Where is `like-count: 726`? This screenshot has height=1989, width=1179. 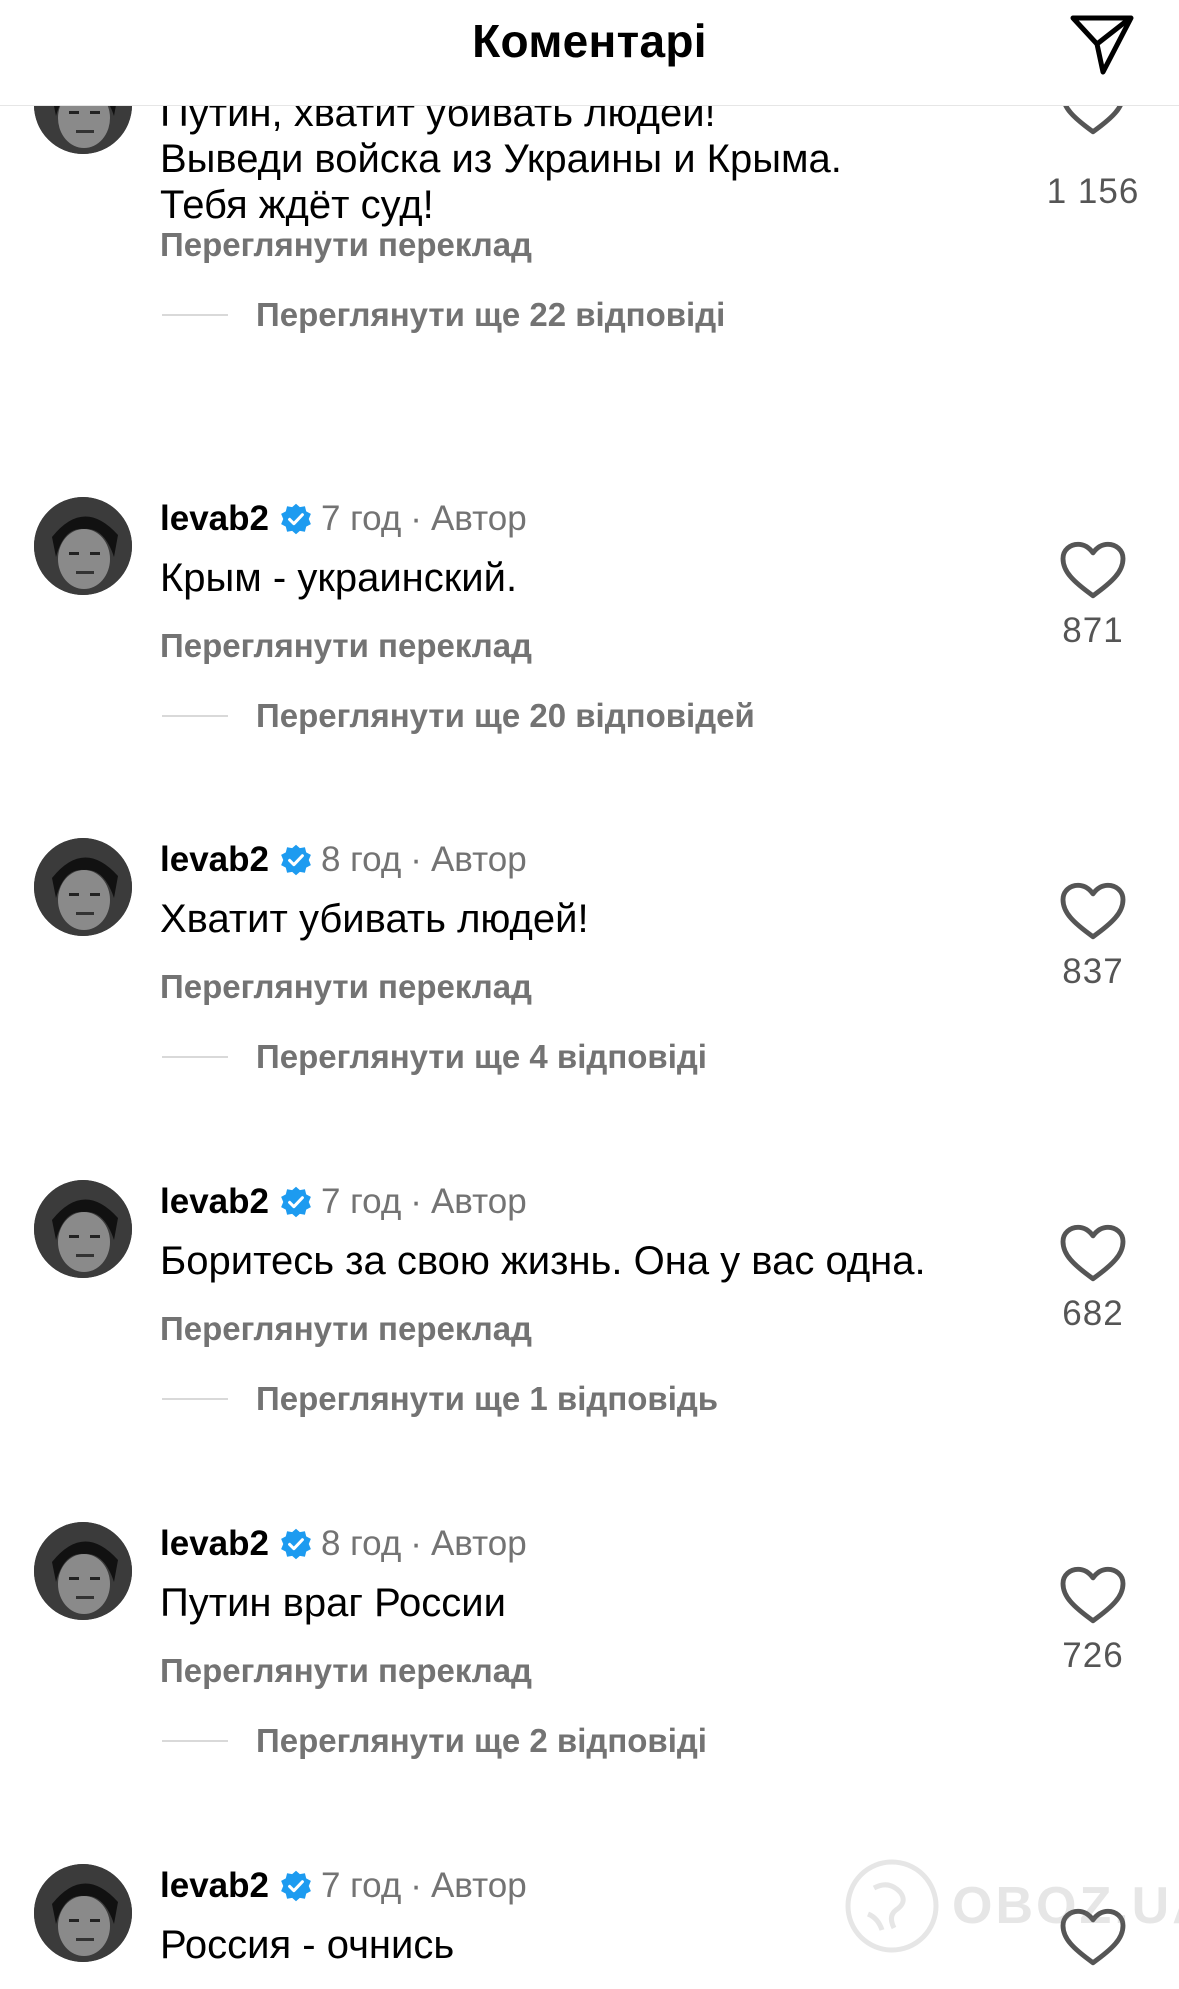 like-count: 726 is located at coordinates (1093, 1655).